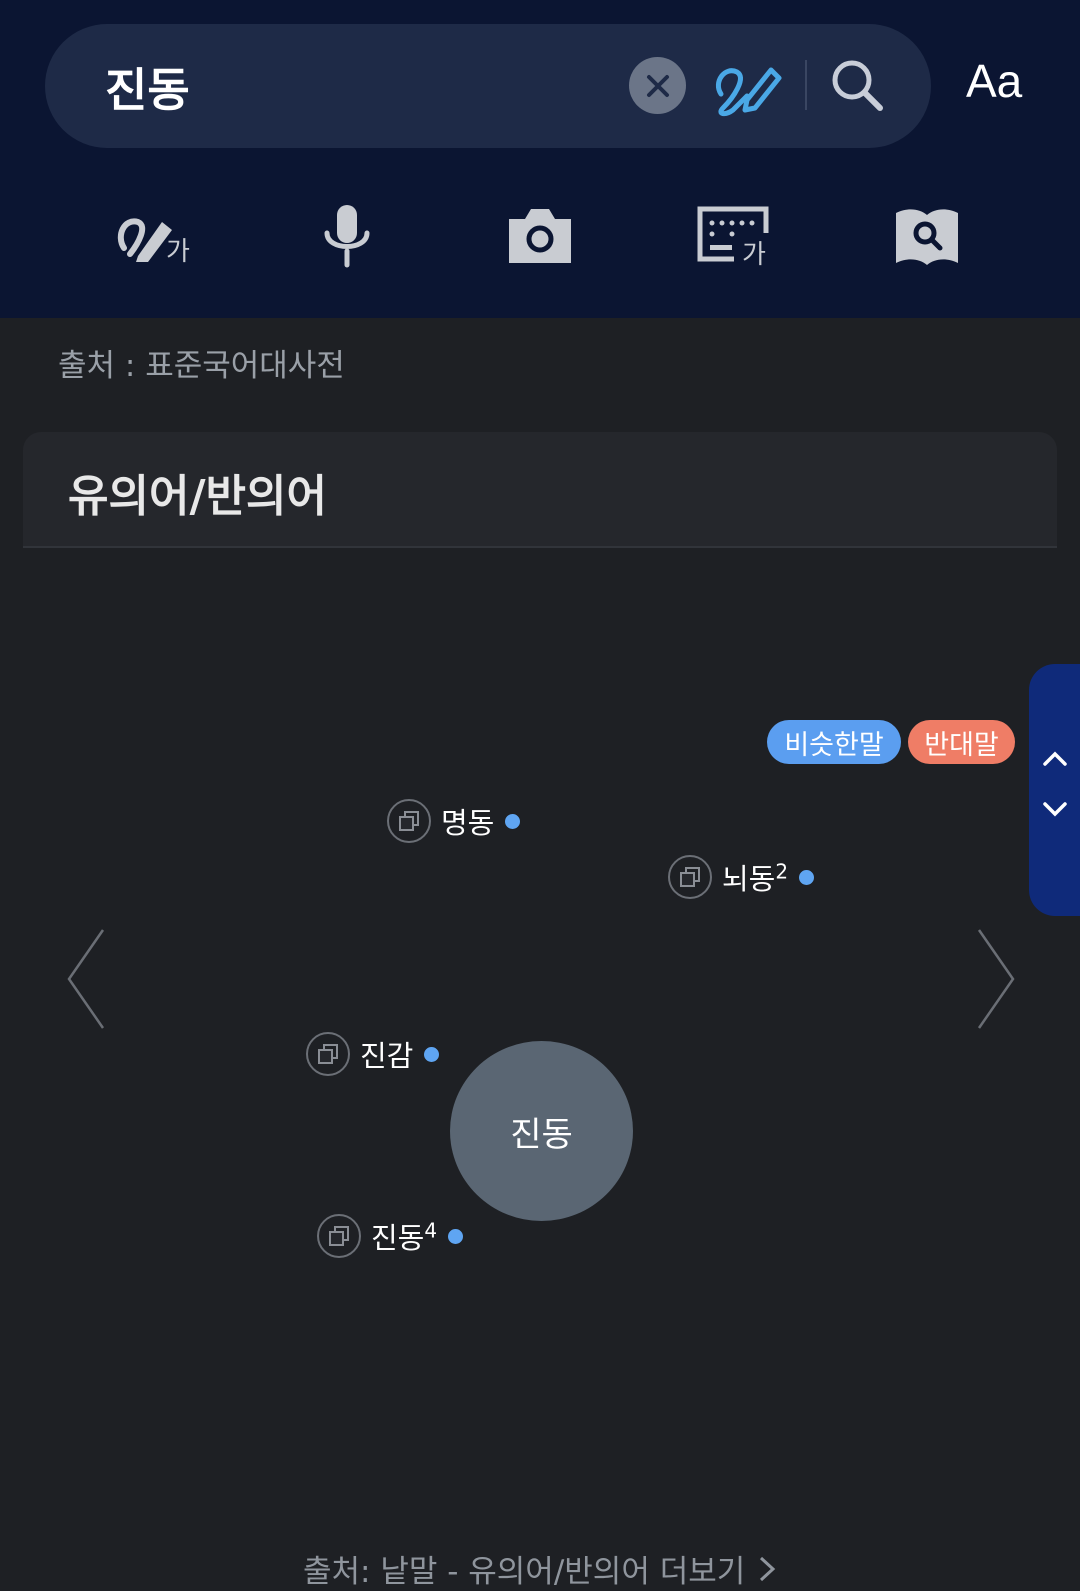  I want to click on handwriting-button, so click(749, 86).